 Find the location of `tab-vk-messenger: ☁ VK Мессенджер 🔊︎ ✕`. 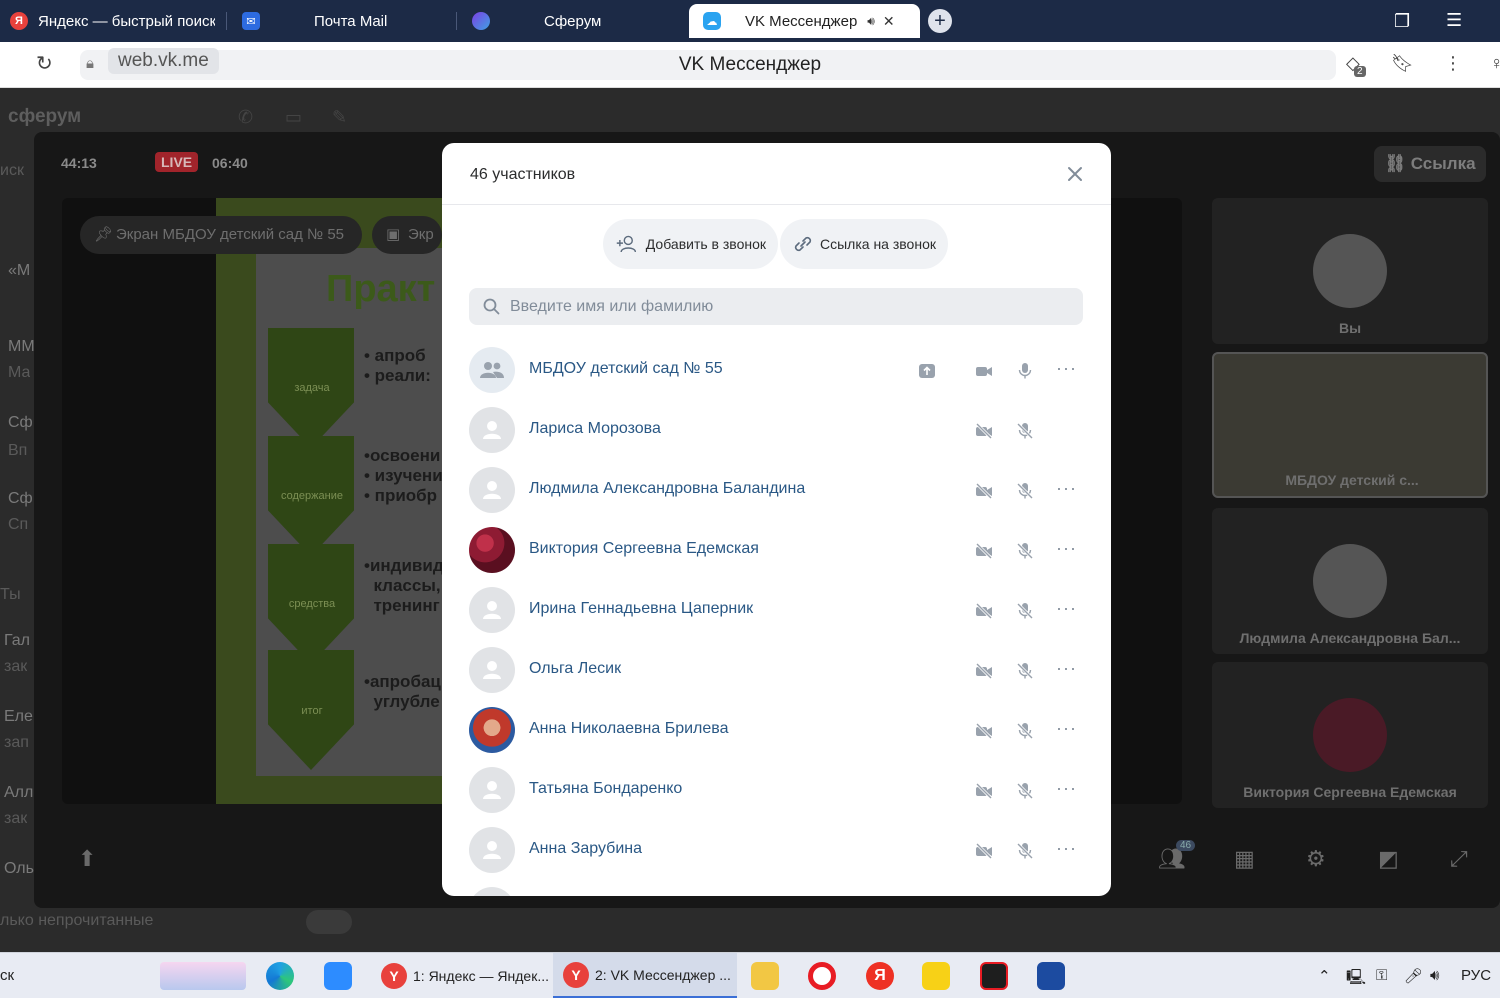

tab-vk-messenger: ☁ VK Мессенджер 🔊︎ ✕ is located at coordinates (804, 21).